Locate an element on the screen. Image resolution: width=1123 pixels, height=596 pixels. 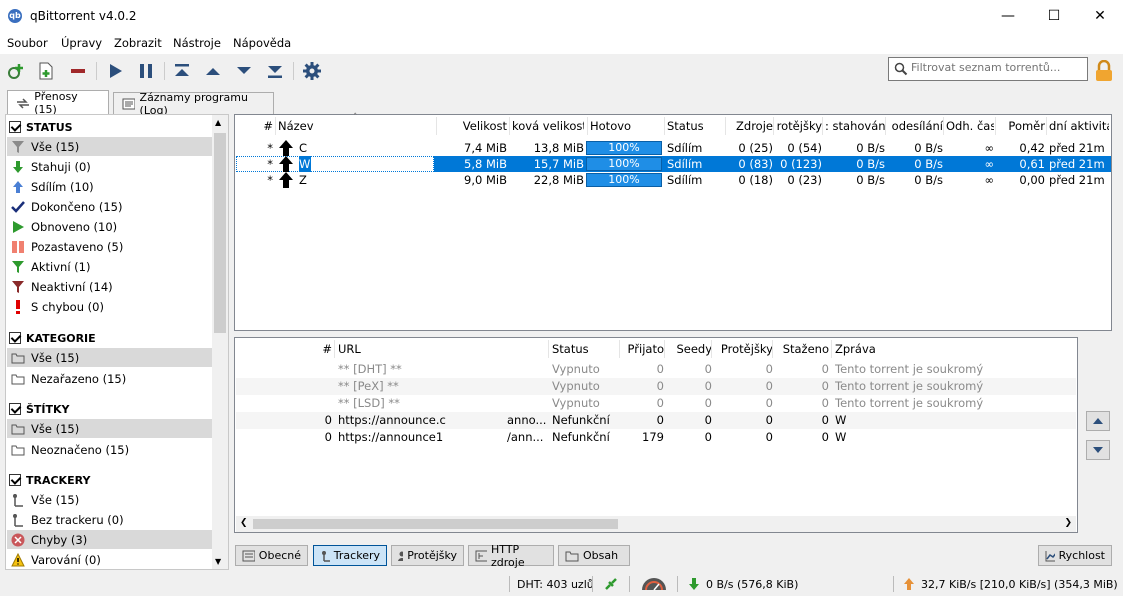
scroll-right-arrow-icon: ❯ is located at coordinates (1068, 523).